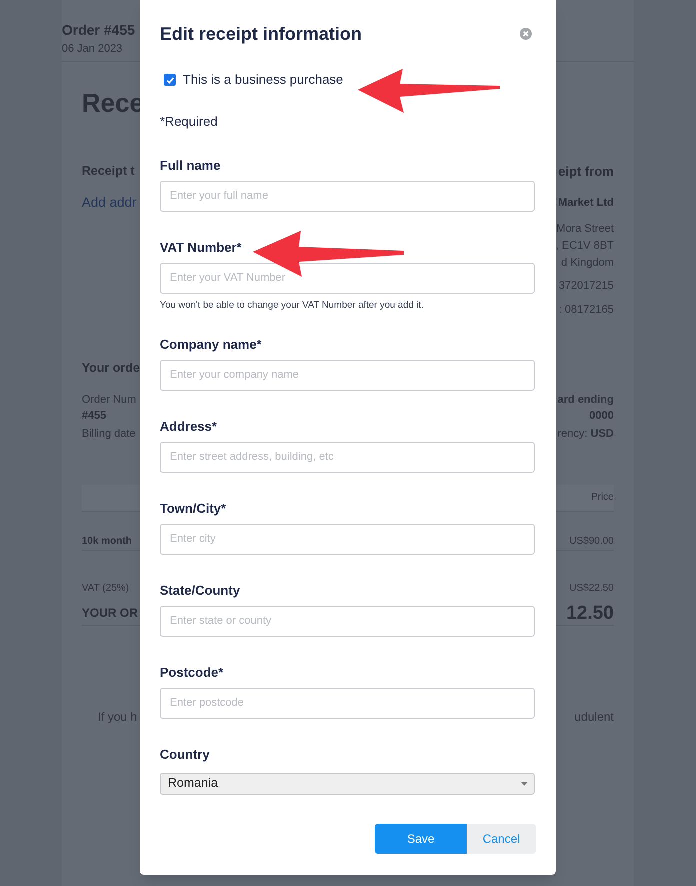 The image size is (696, 886). What do you see at coordinates (594, 717) in the screenshot?
I see `page-text: udulent` at bounding box center [594, 717].